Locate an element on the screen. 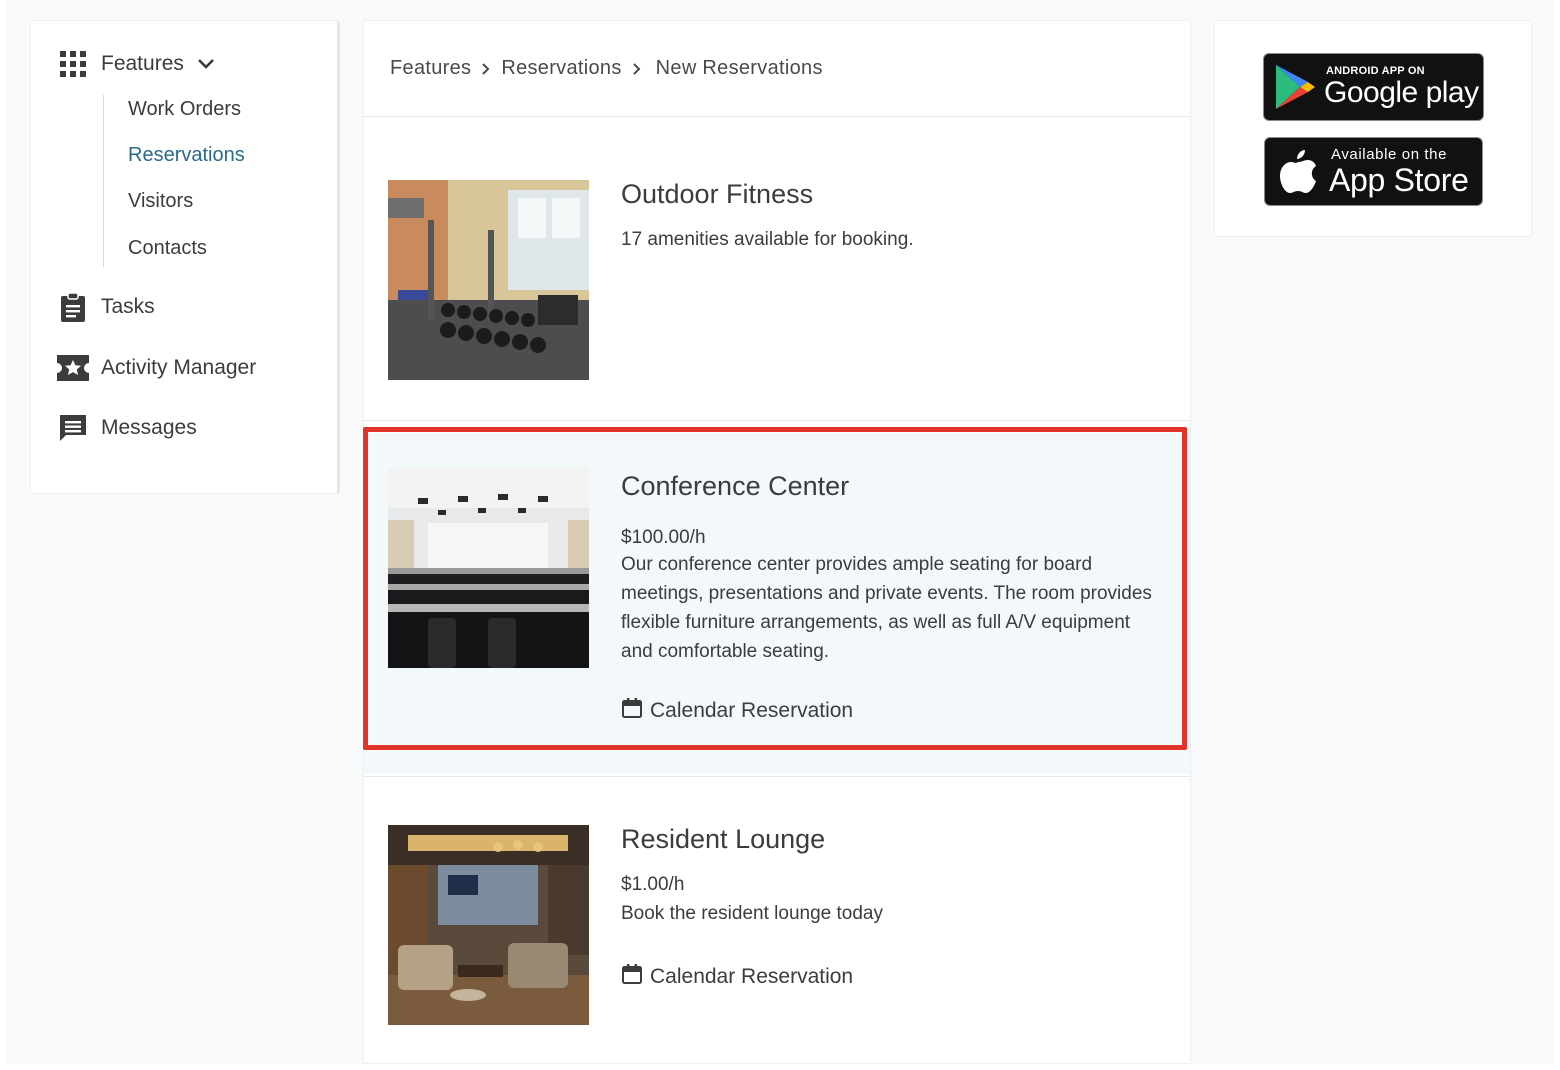  sidebar-item-messages: Messages is located at coordinates (127, 428).